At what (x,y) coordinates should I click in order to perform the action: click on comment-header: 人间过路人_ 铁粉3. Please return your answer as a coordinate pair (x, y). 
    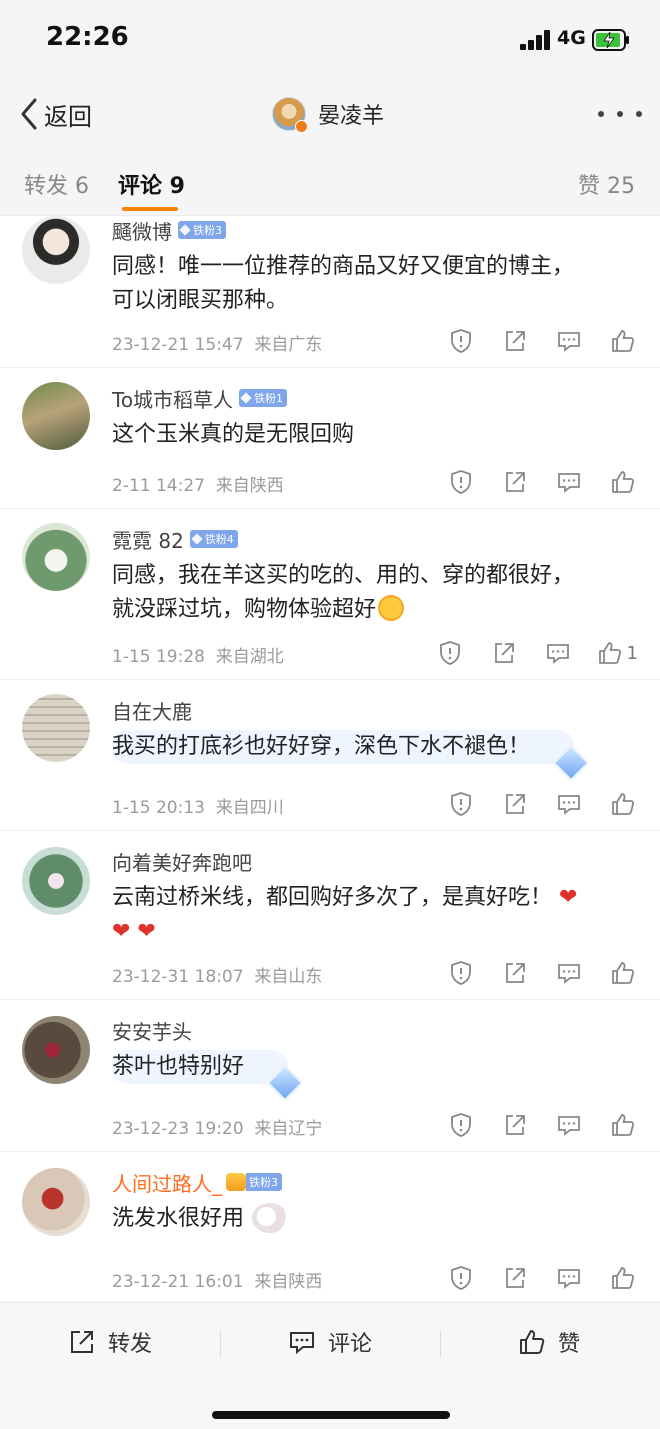
    Looking at the image, I should click on (197, 1182).